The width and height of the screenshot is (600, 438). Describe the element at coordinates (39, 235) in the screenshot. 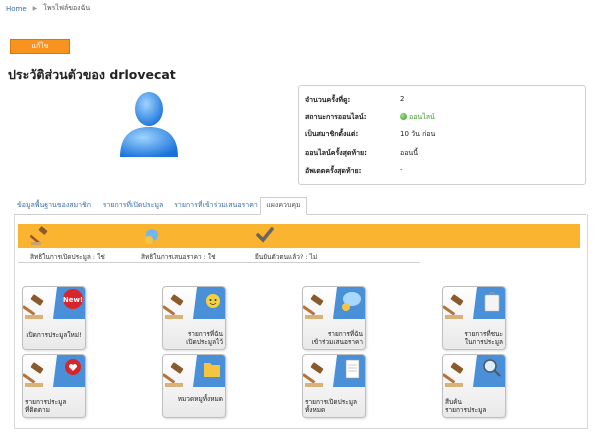

I see `gavel-icon` at that location.